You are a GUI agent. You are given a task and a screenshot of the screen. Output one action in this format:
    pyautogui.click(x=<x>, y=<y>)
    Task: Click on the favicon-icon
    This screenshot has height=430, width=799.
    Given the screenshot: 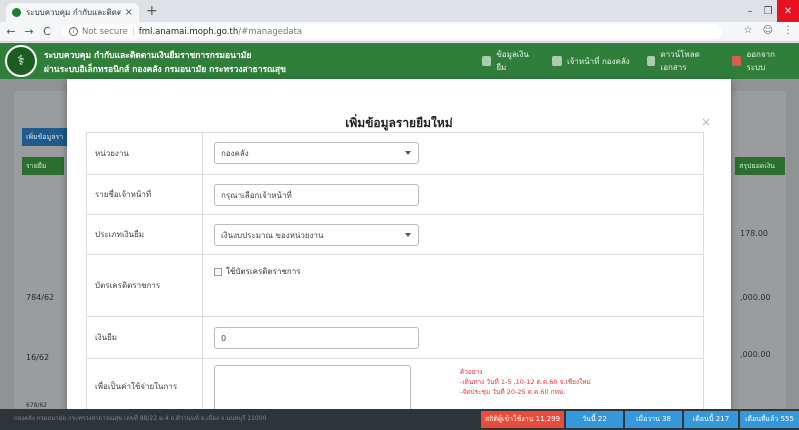 What is the action you would take?
    pyautogui.click(x=16, y=12)
    